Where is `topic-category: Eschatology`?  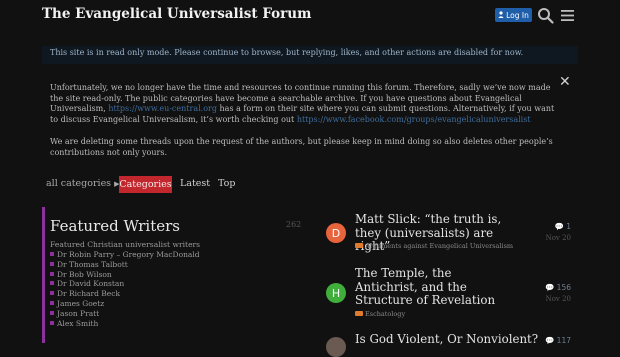
topic-category: Eschatology is located at coordinates (380, 314).